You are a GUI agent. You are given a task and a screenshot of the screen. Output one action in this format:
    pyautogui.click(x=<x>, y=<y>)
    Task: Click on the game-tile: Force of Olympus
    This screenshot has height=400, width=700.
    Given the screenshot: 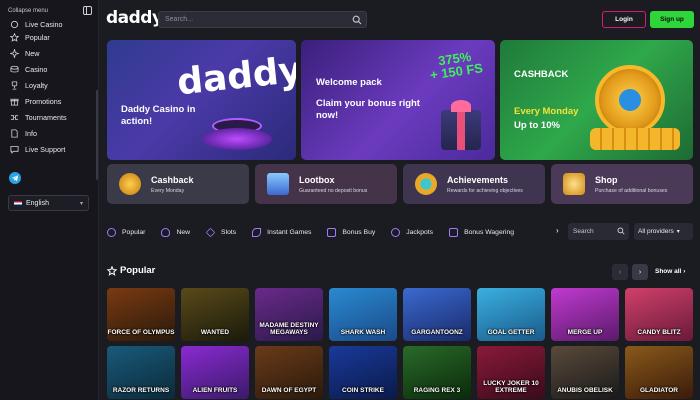 What is the action you would take?
    pyautogui.click(x=141, y=314)
    